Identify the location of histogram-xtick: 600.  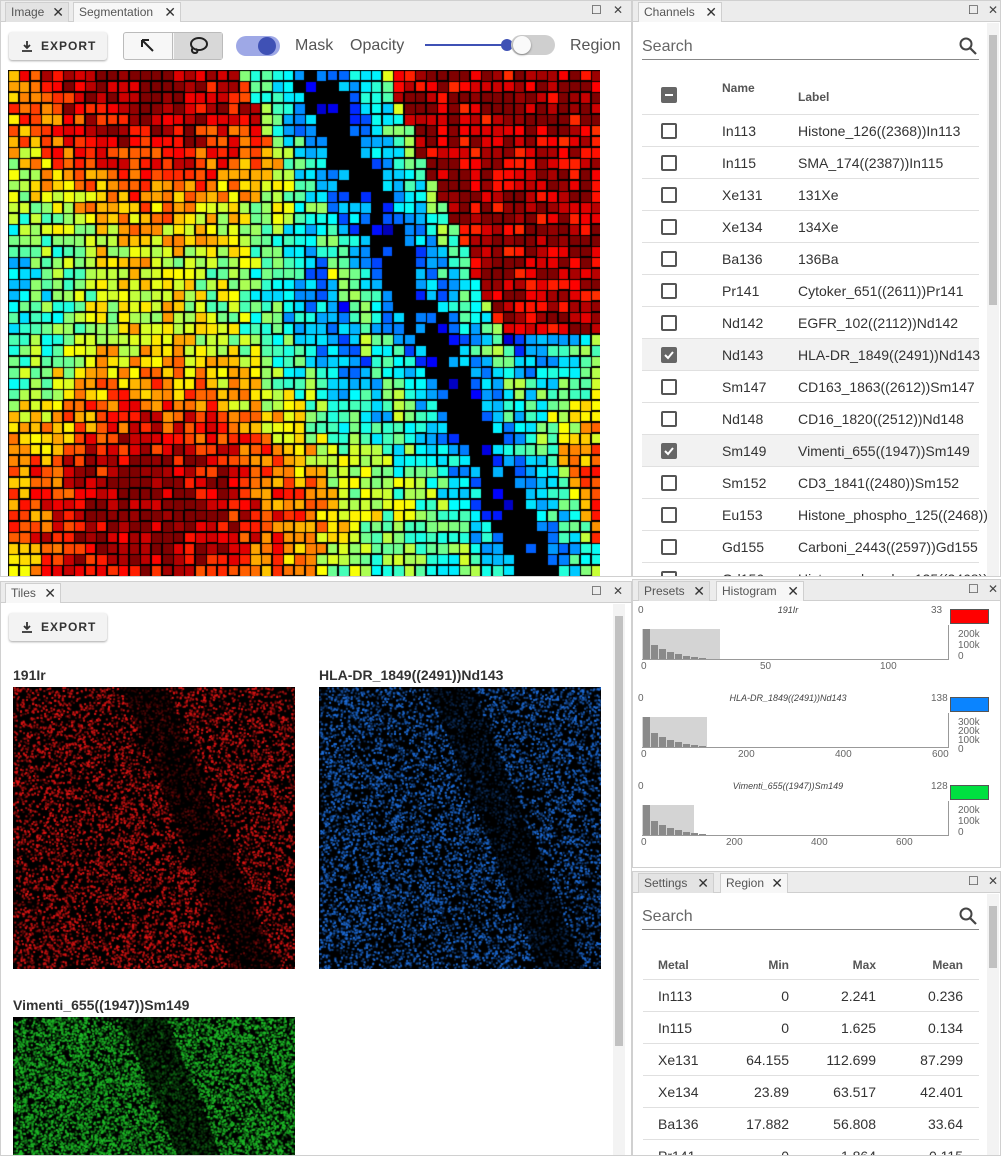
(904, 842).